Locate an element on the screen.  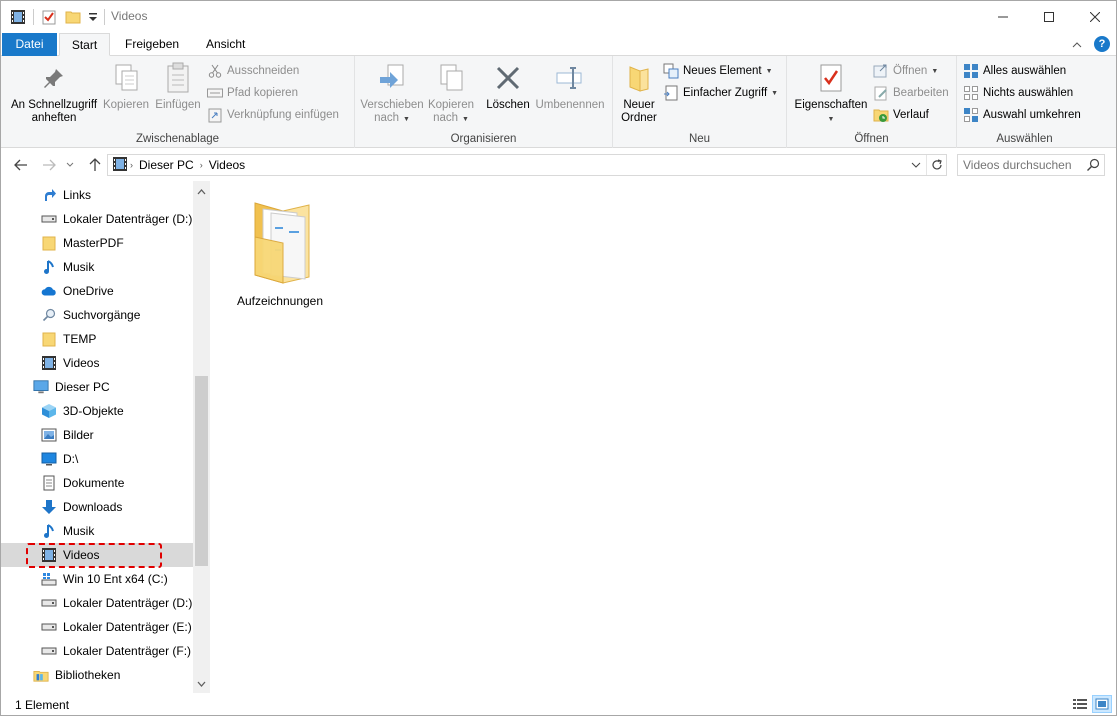
back-button is located at coordinates (21, 165).